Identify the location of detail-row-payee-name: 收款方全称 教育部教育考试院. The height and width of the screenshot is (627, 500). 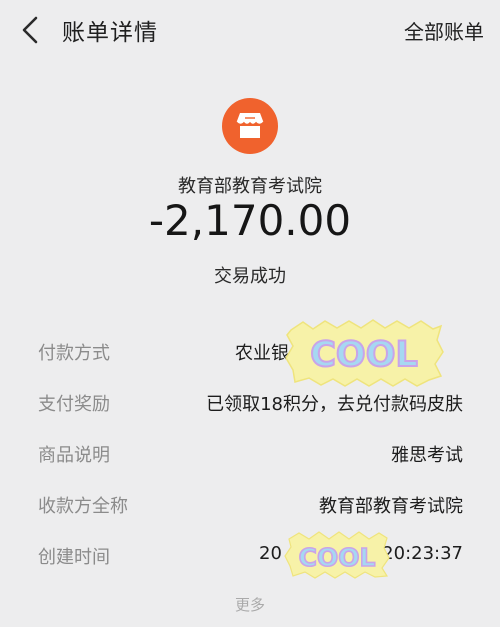
(250, 505).